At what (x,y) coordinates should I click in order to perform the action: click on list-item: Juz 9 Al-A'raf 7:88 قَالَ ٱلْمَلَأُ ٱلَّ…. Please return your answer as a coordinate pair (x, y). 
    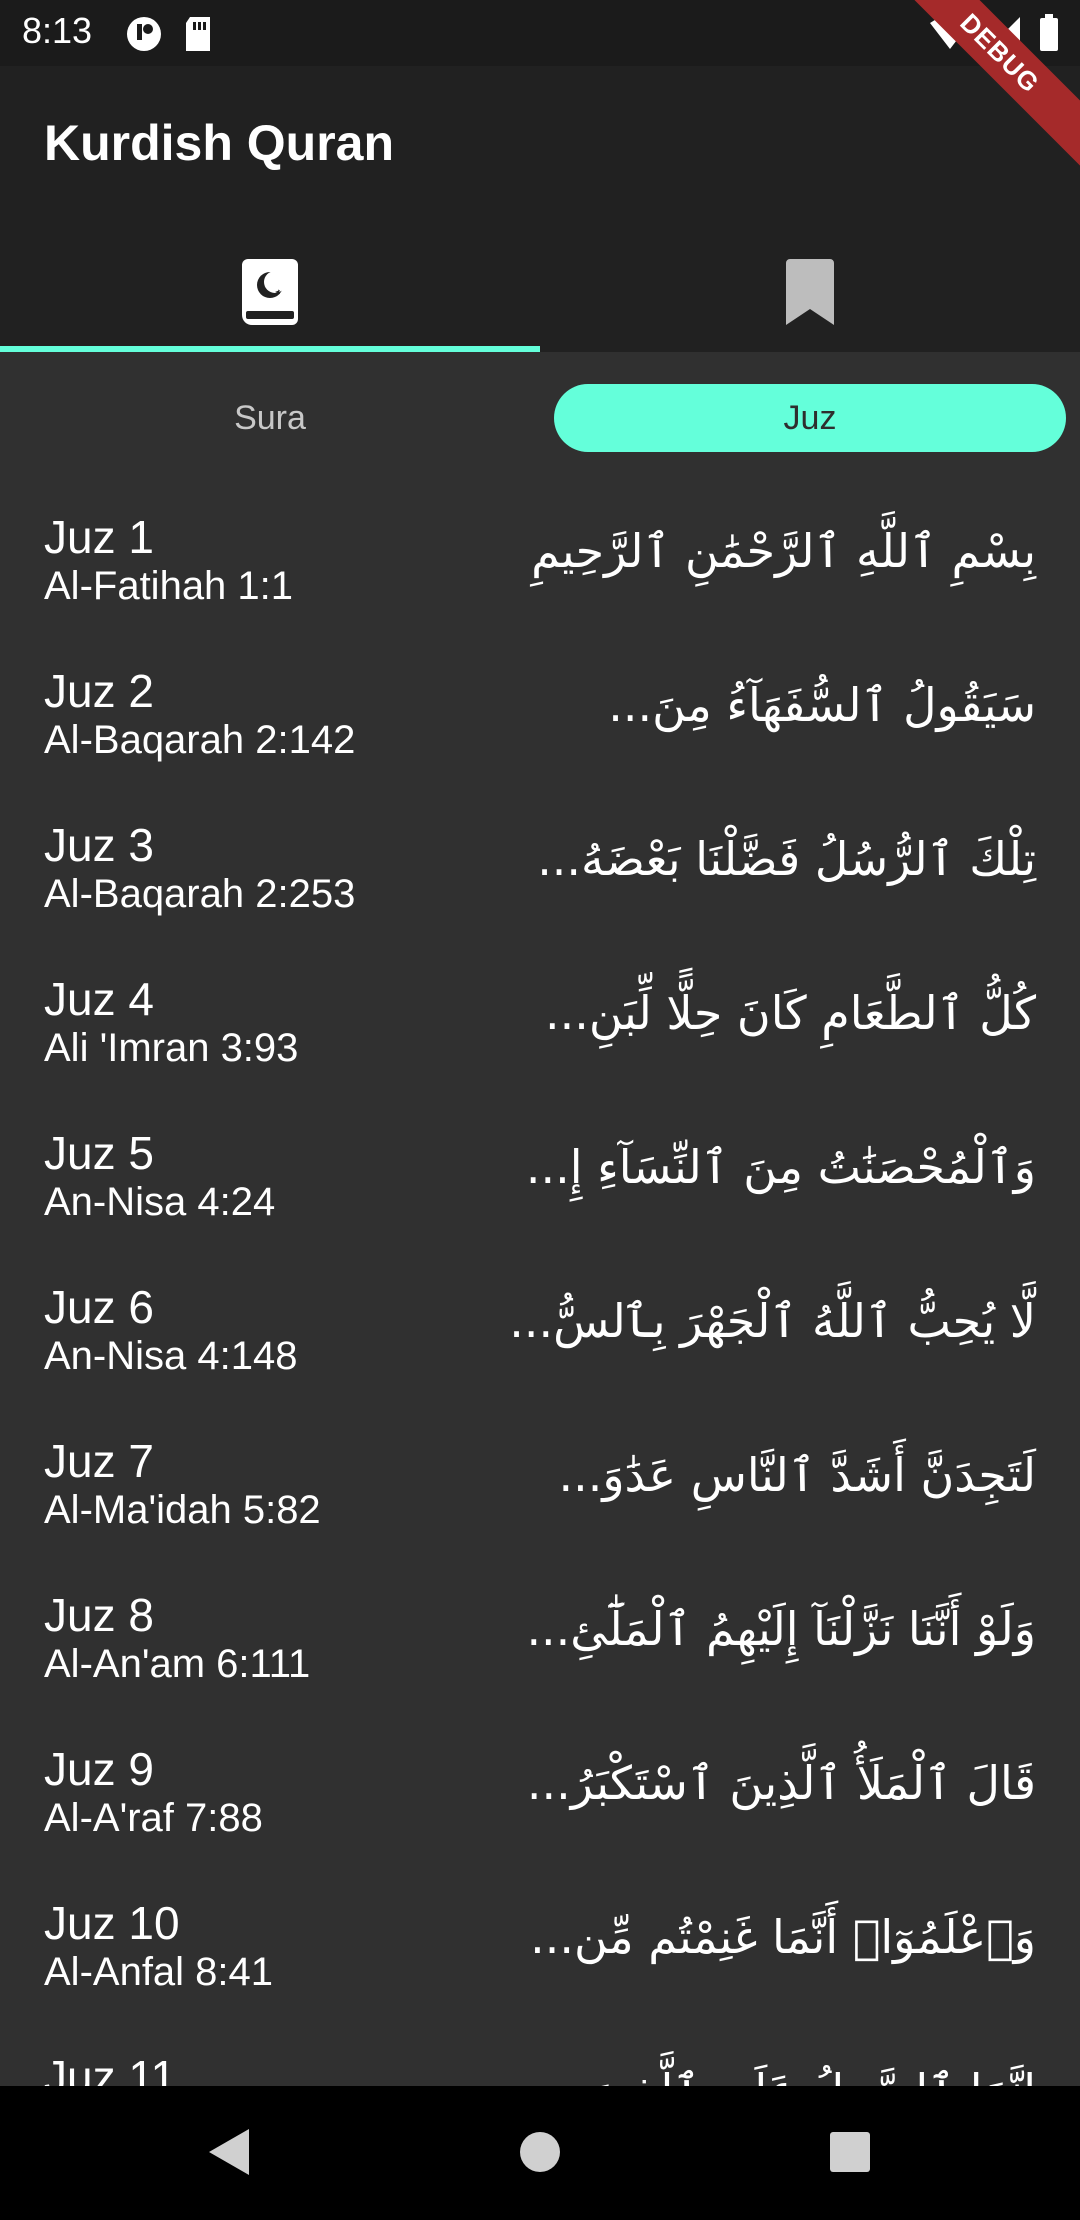
    Looking at the image, I should click on (540, 1791).